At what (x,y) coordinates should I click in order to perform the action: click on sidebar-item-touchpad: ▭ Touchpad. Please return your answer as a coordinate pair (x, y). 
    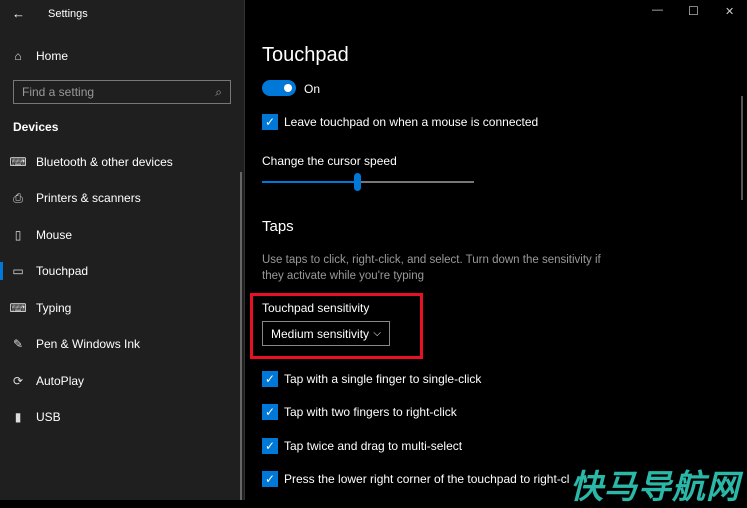
    Looking at the image, I should click on (120, 271).